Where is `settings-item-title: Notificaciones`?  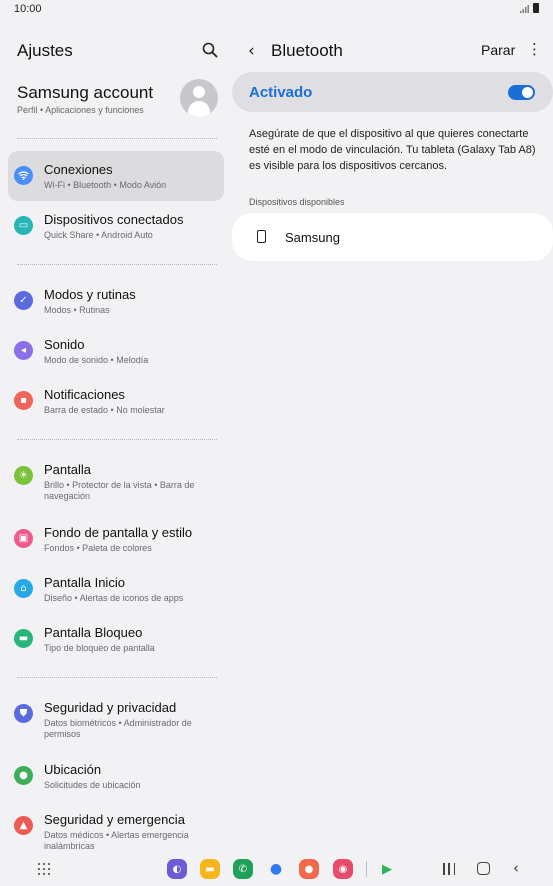
settings-item-title: Notificaciones is located at coordinates (84, 394).